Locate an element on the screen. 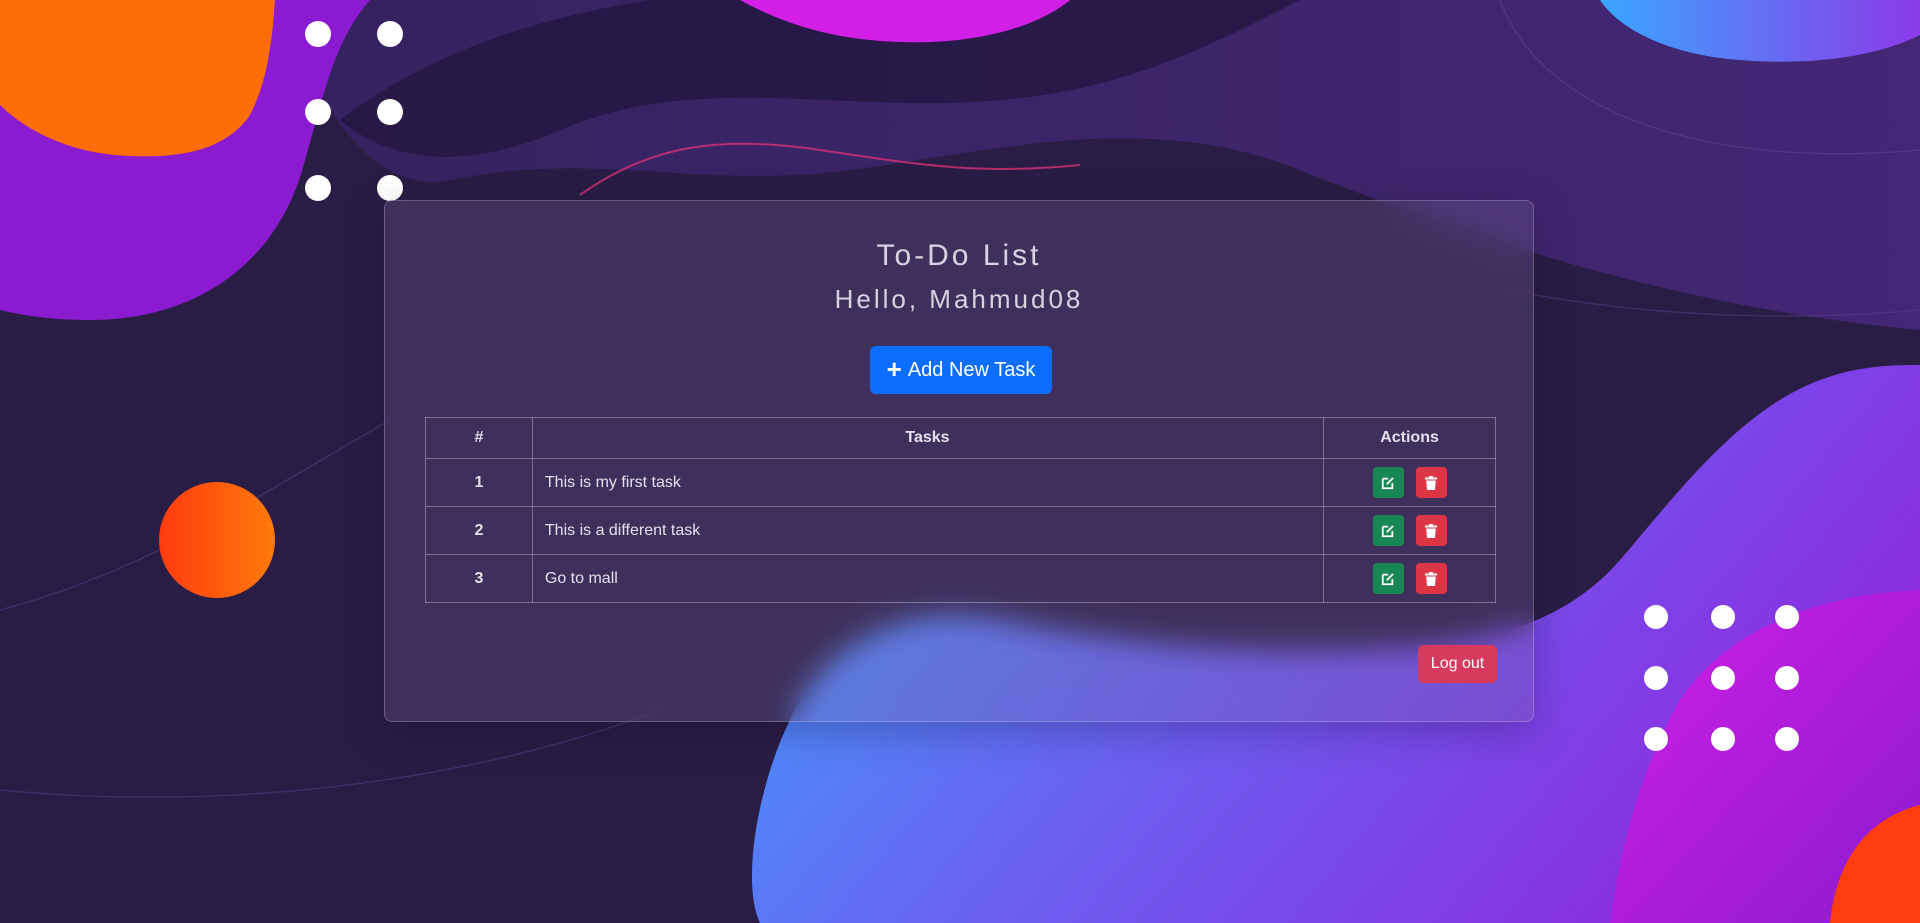 The image size is (1920, 923). table-row: 1 This is my first task is located at coordinates (960, 482).